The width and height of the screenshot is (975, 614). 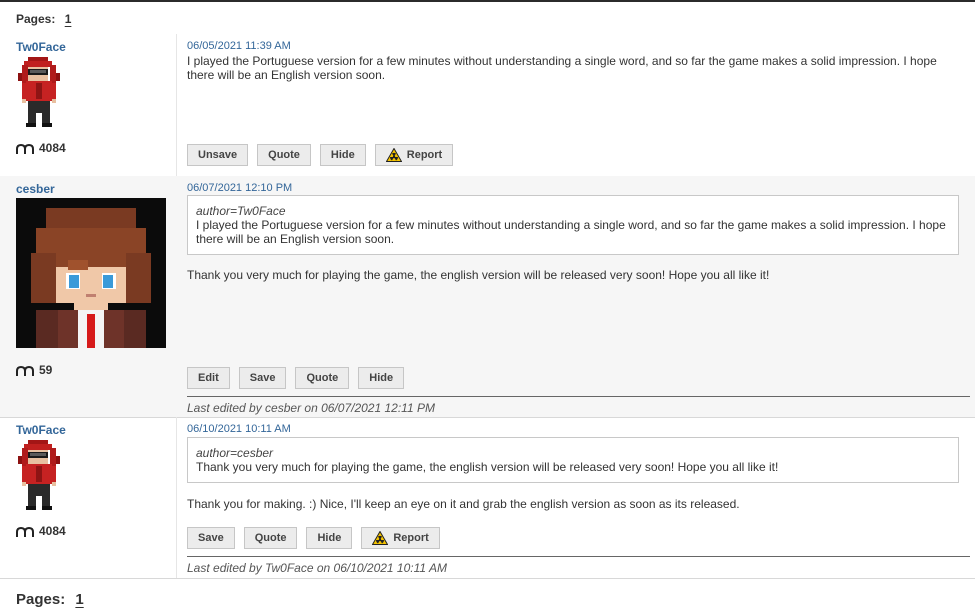 I want to click on quote-author: author=Tw0Face, so click(x=241, y=211).